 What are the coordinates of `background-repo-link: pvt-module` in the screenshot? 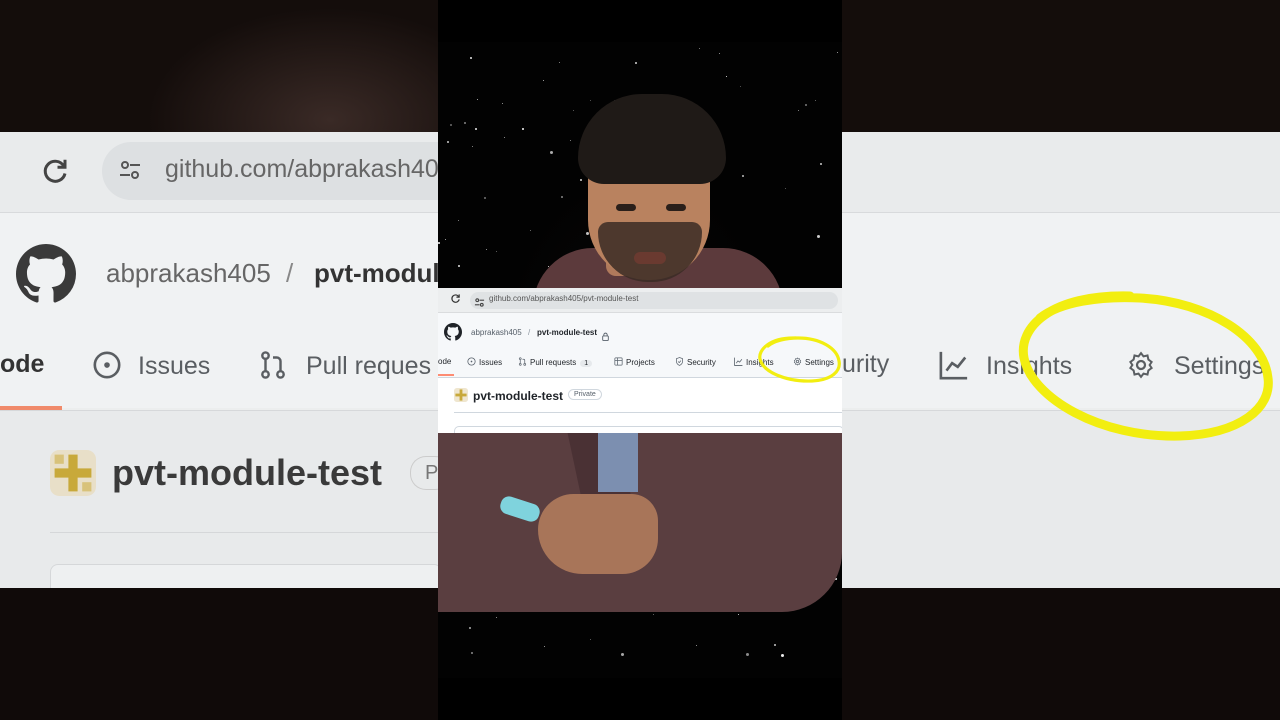 It's located at (384, 273).